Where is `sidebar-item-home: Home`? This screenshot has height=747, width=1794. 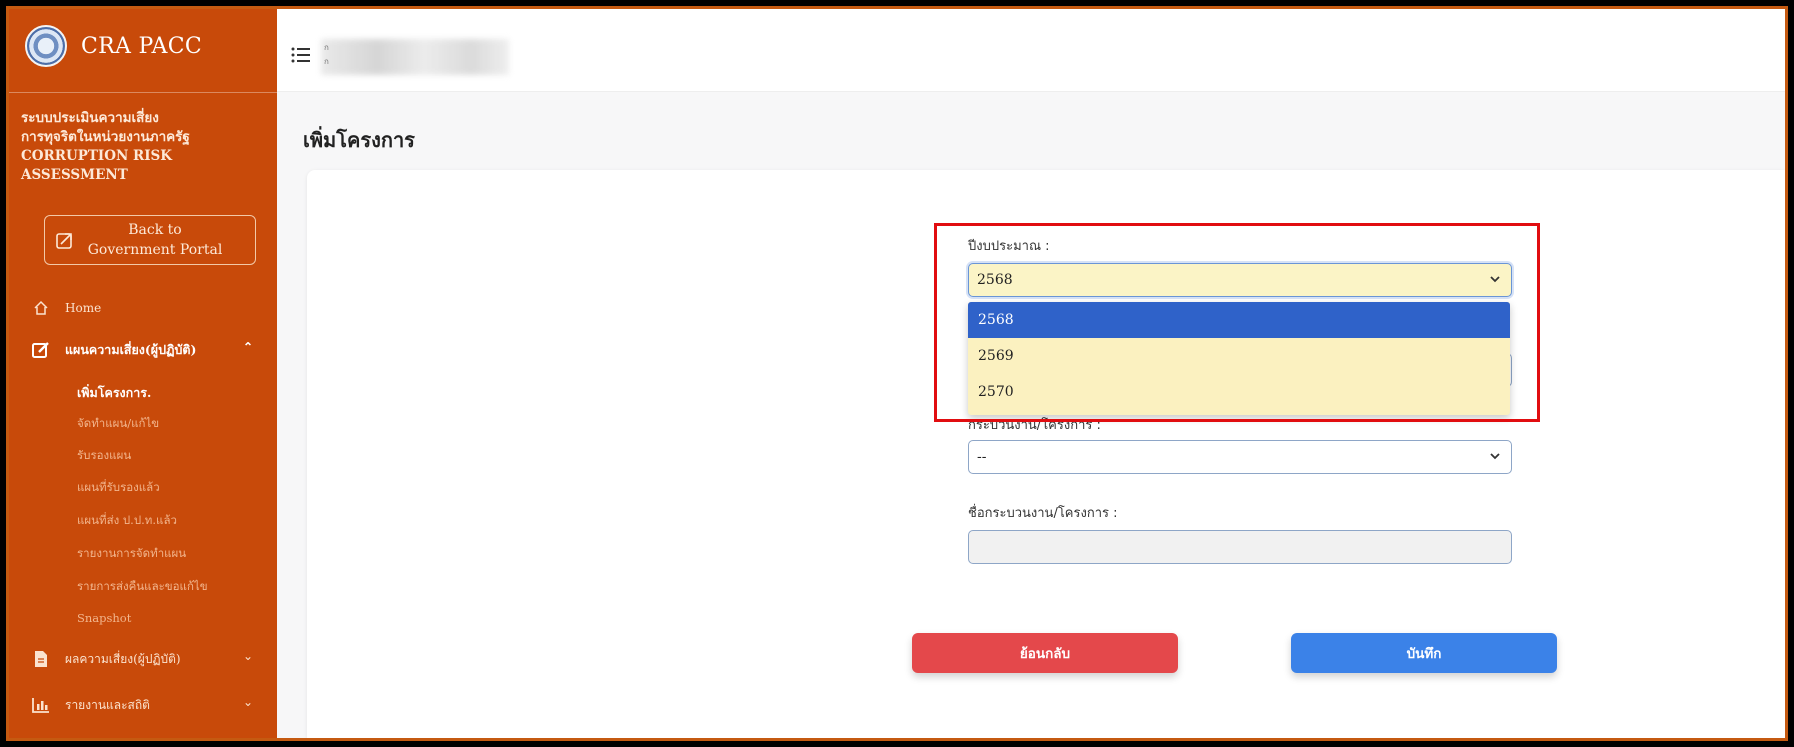
sidebar-item-home: Home is located at coordinates (66, 308).